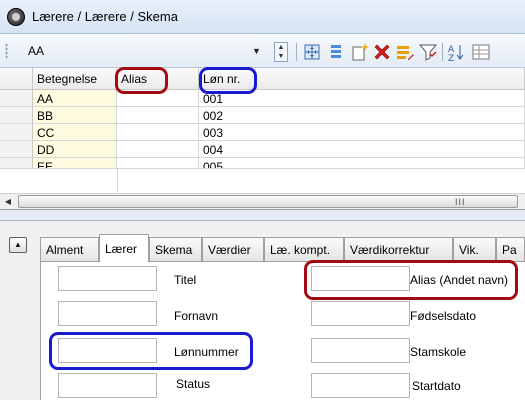  I want to click on alias-field, so click(360, 278).